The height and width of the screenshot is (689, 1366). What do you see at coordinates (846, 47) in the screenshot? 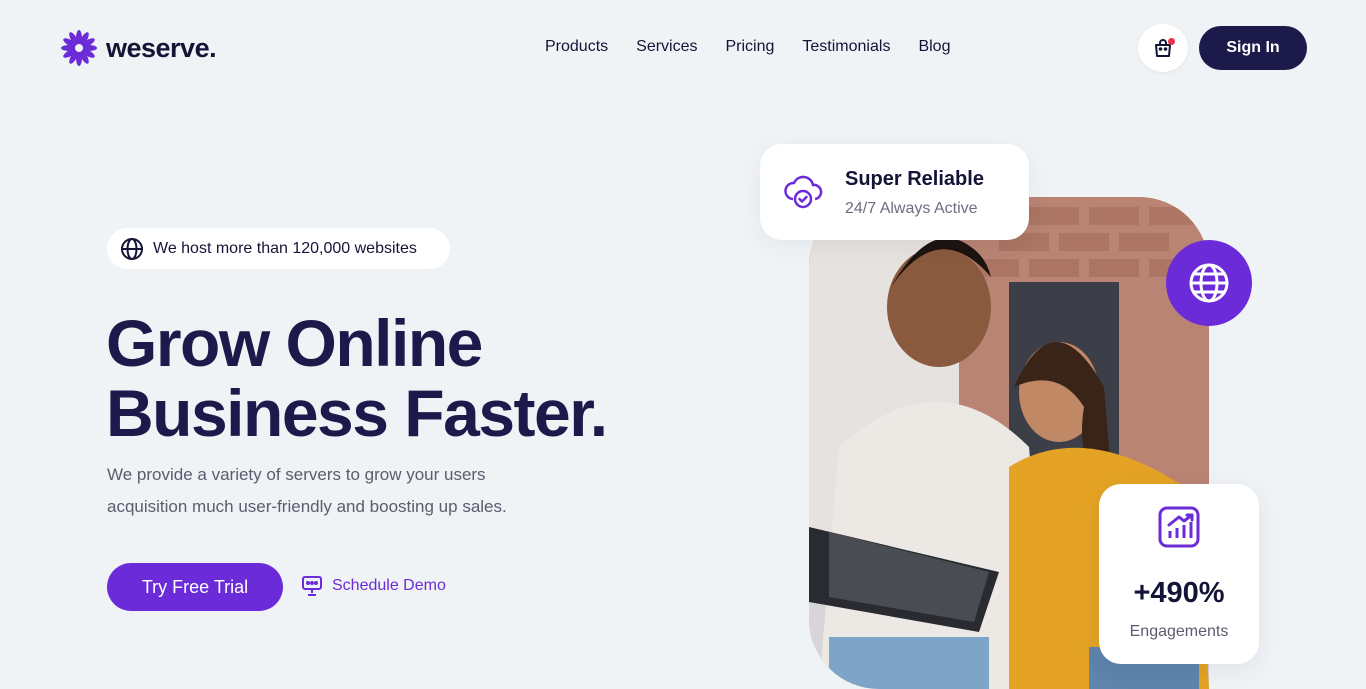
I see `nav-testimonials: Testimonials` at bounding box center [846, 47].